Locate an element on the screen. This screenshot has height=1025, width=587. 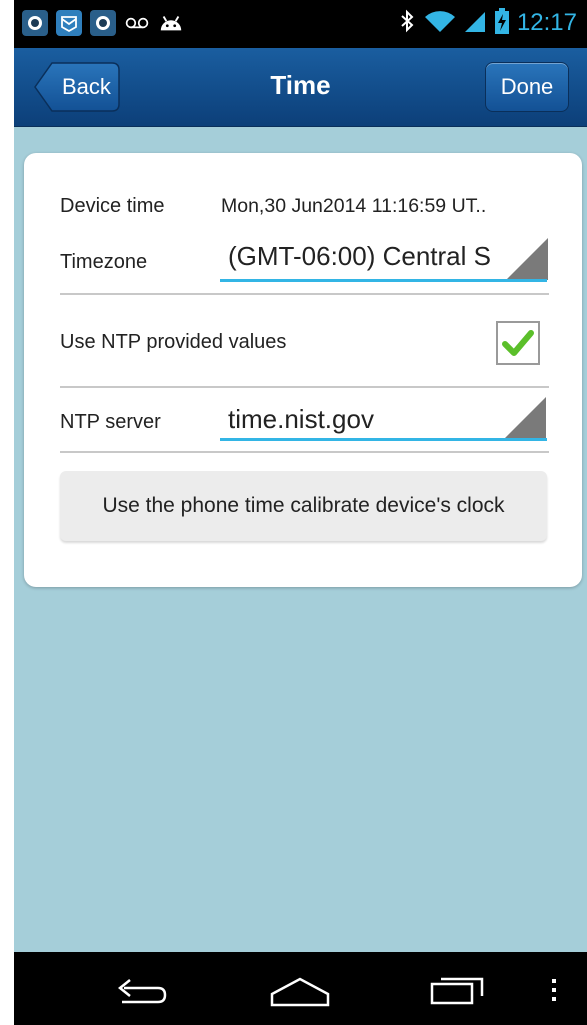
done-button: Done is located at coordinates (527, 87).